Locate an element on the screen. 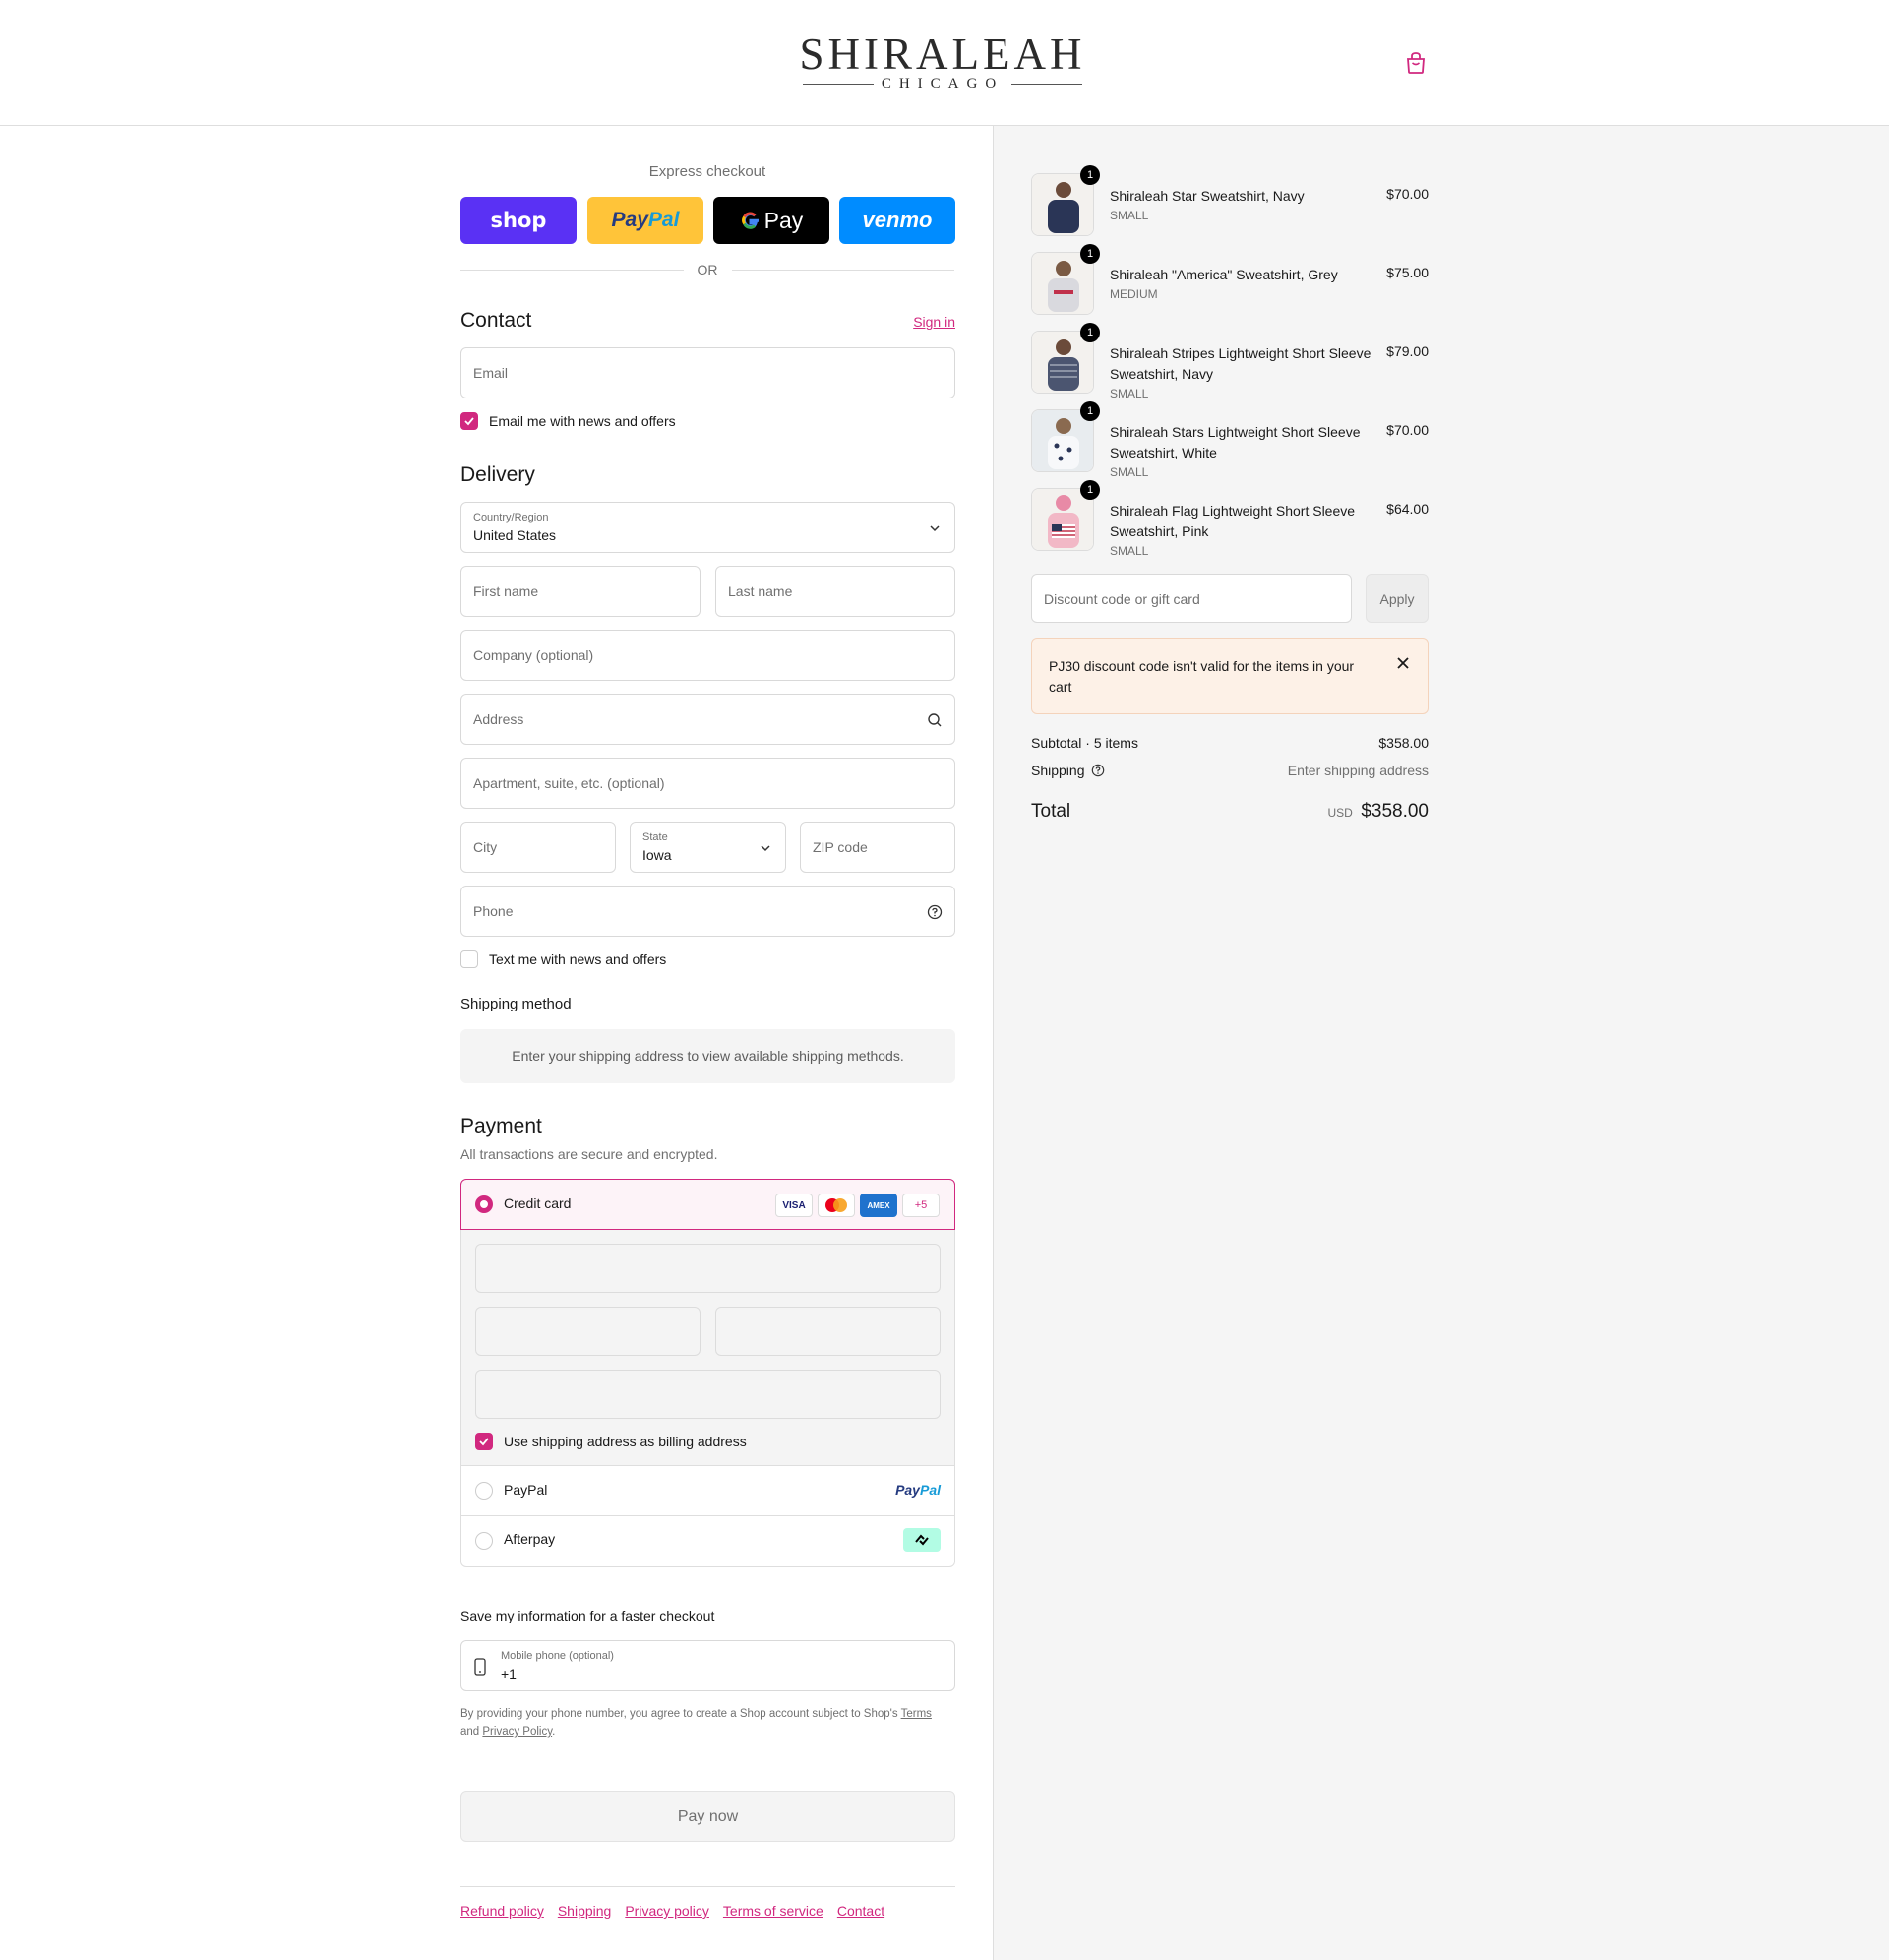  paypal-logo-icon: PayPal is located at coordinates (918, 1490).